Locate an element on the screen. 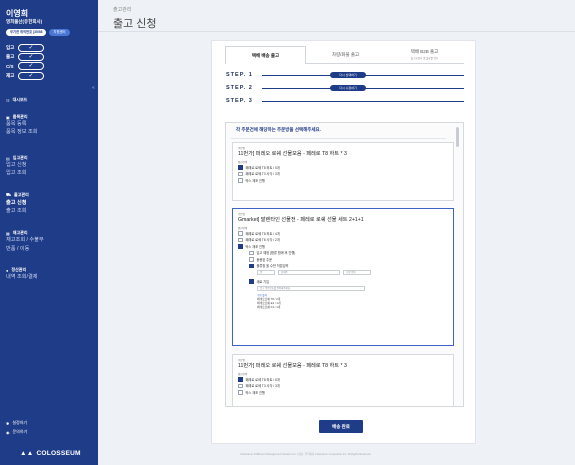 Image resolution: width=575 pixels, height=465 pixels. logo-text: COLOSSEUM is located at coordinates (58, 453).